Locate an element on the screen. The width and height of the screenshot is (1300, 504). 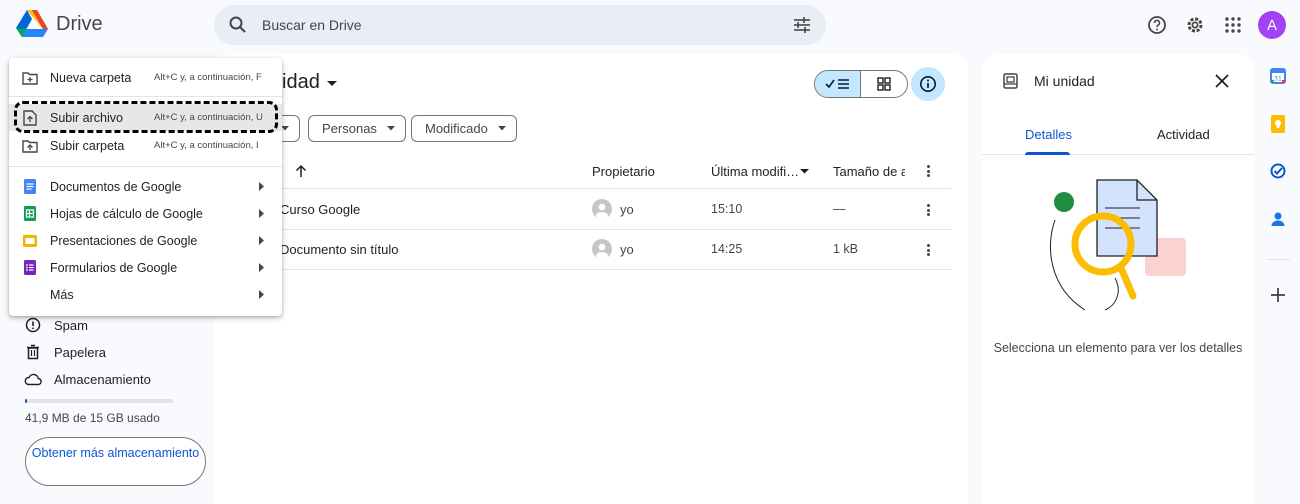
column-options-icon is located at coordinates (928, 171).